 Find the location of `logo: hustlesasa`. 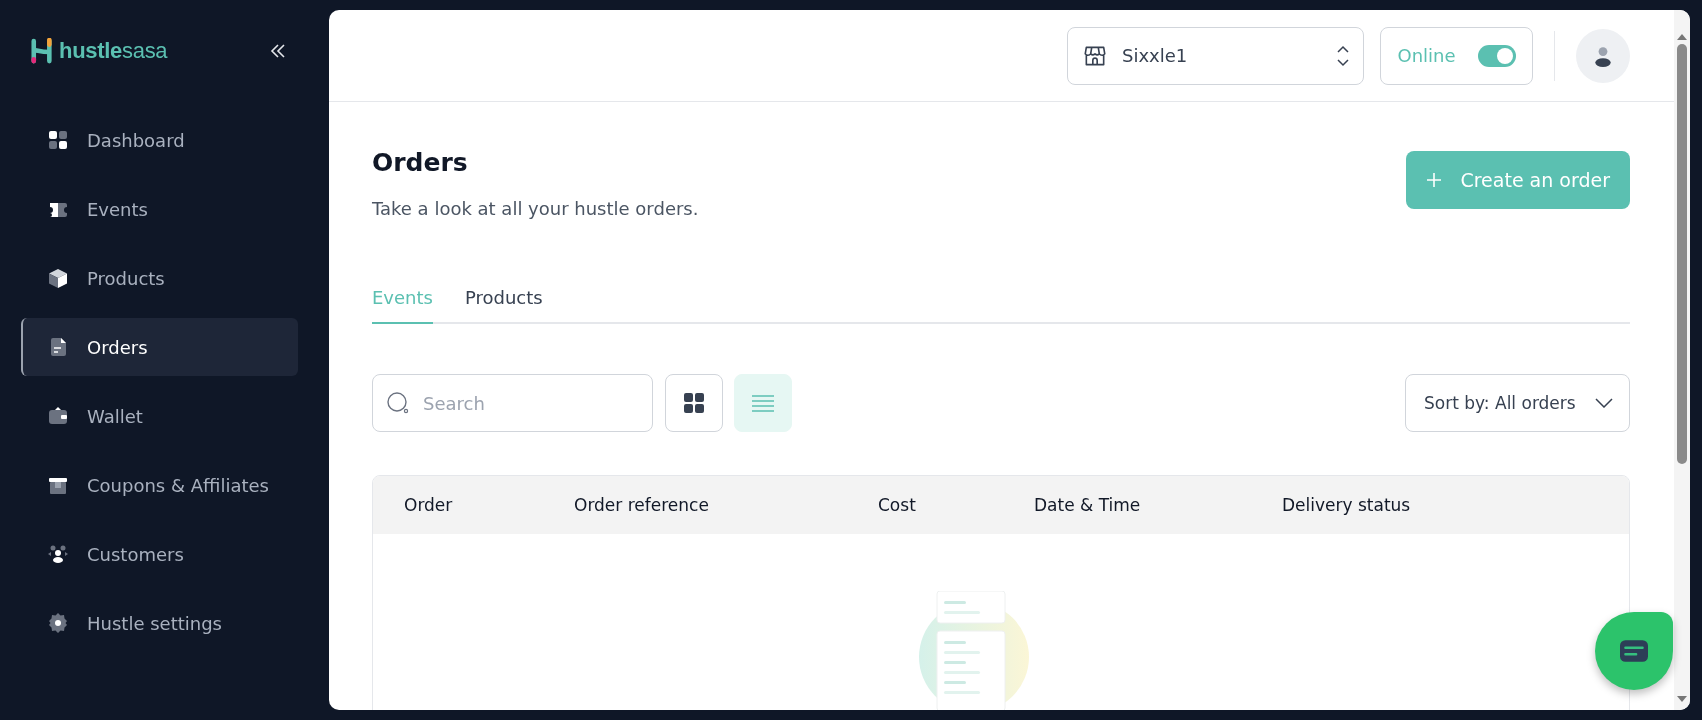

logo: hustlesasa is located at coordinates (99, 51).